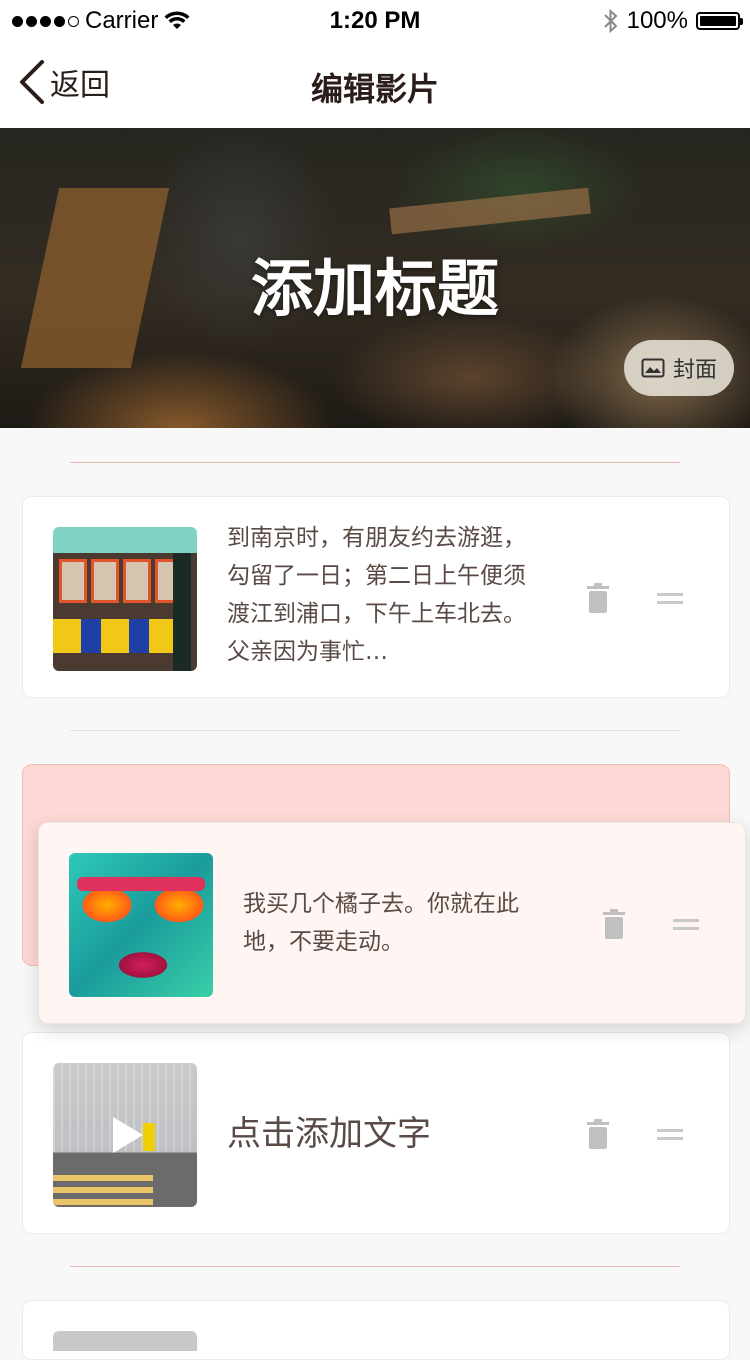 Image resolution: width=750 pixels, height=1360 pixels. I want to click on status-right: 100%, so click(673, 21).